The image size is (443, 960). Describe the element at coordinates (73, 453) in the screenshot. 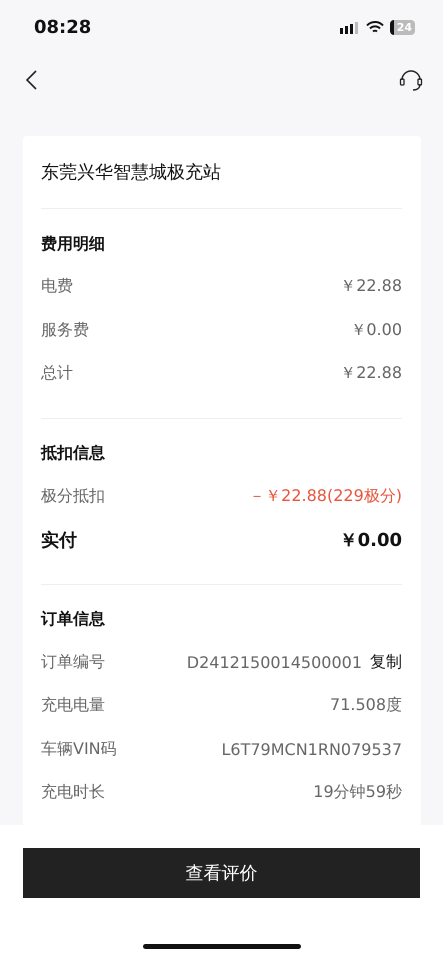

I see `section-title: 抵扣信息` at that location.